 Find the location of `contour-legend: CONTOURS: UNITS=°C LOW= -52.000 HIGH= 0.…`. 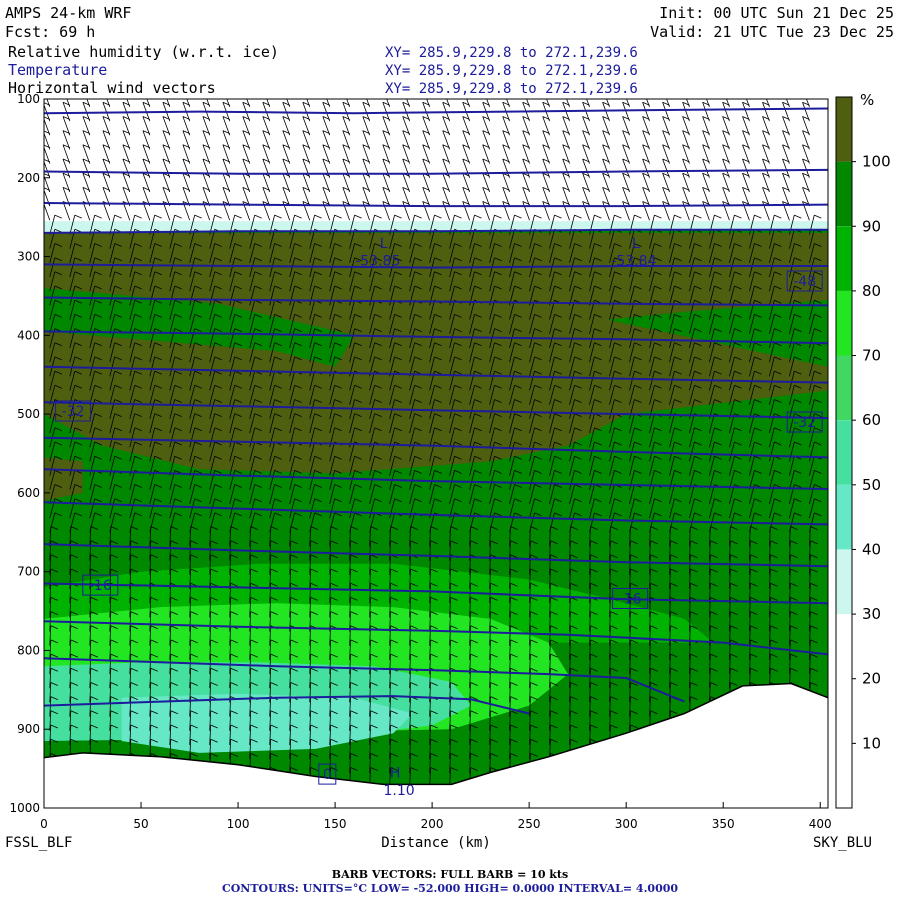

contour-legend: CONTOURS: UNITS=°C LOW= -52.000 HIGH= 0.… is located at coordinates (450, 888).